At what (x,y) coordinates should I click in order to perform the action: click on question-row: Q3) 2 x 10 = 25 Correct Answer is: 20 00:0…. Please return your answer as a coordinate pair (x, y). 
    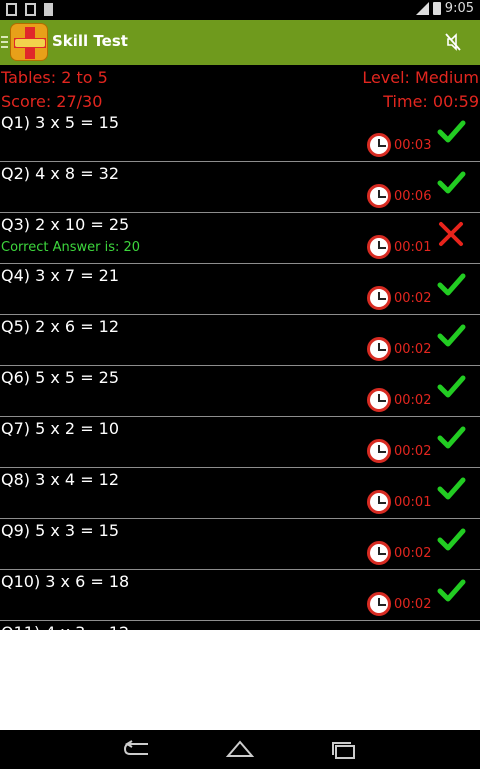
    Looking at the image, I should click on (240, 238).